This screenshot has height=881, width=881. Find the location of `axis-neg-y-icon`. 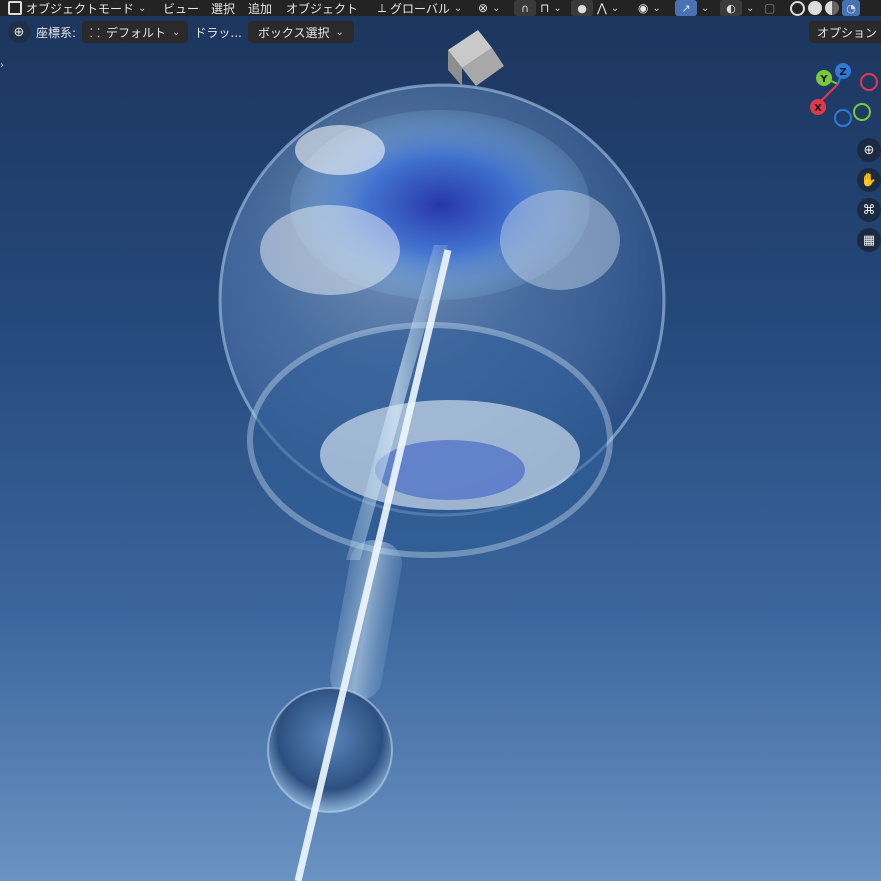

axis-neg-y-icon is located at coordinates (862, 112).